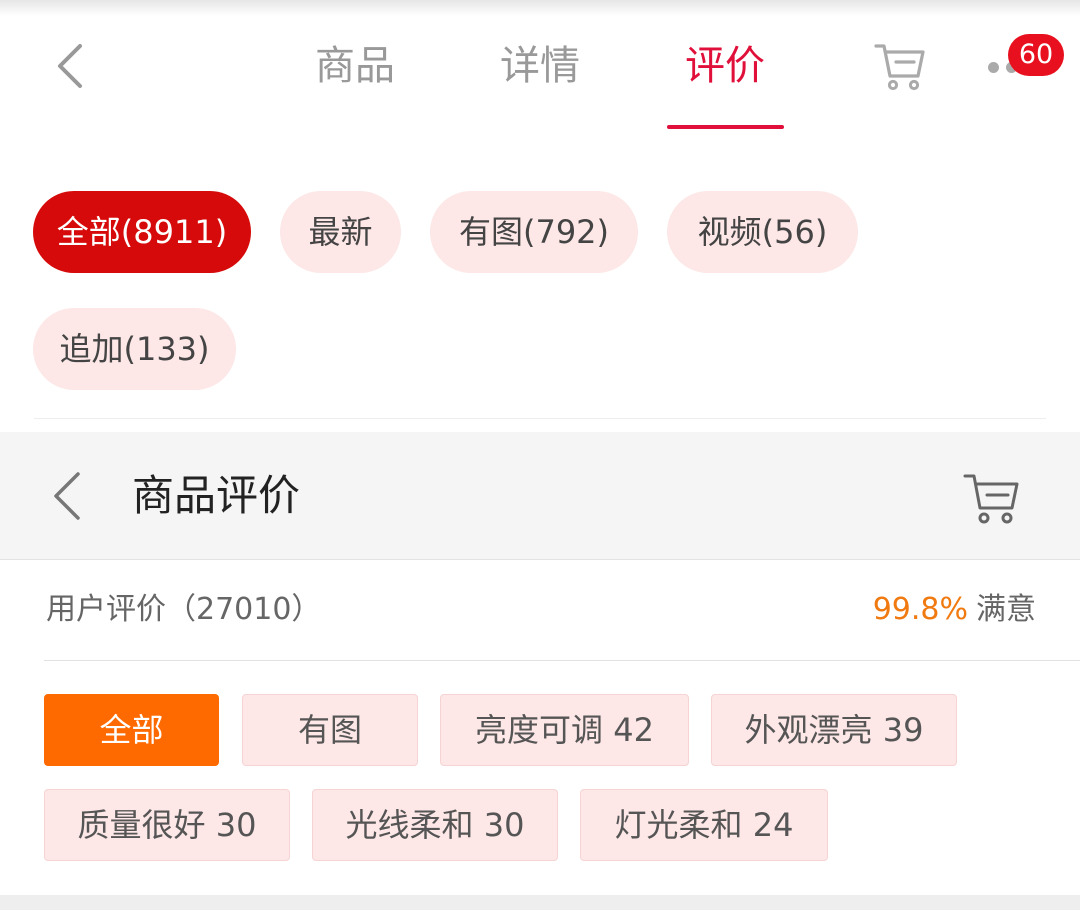  I want to click on tag-all: 全部, so click(131, 730).